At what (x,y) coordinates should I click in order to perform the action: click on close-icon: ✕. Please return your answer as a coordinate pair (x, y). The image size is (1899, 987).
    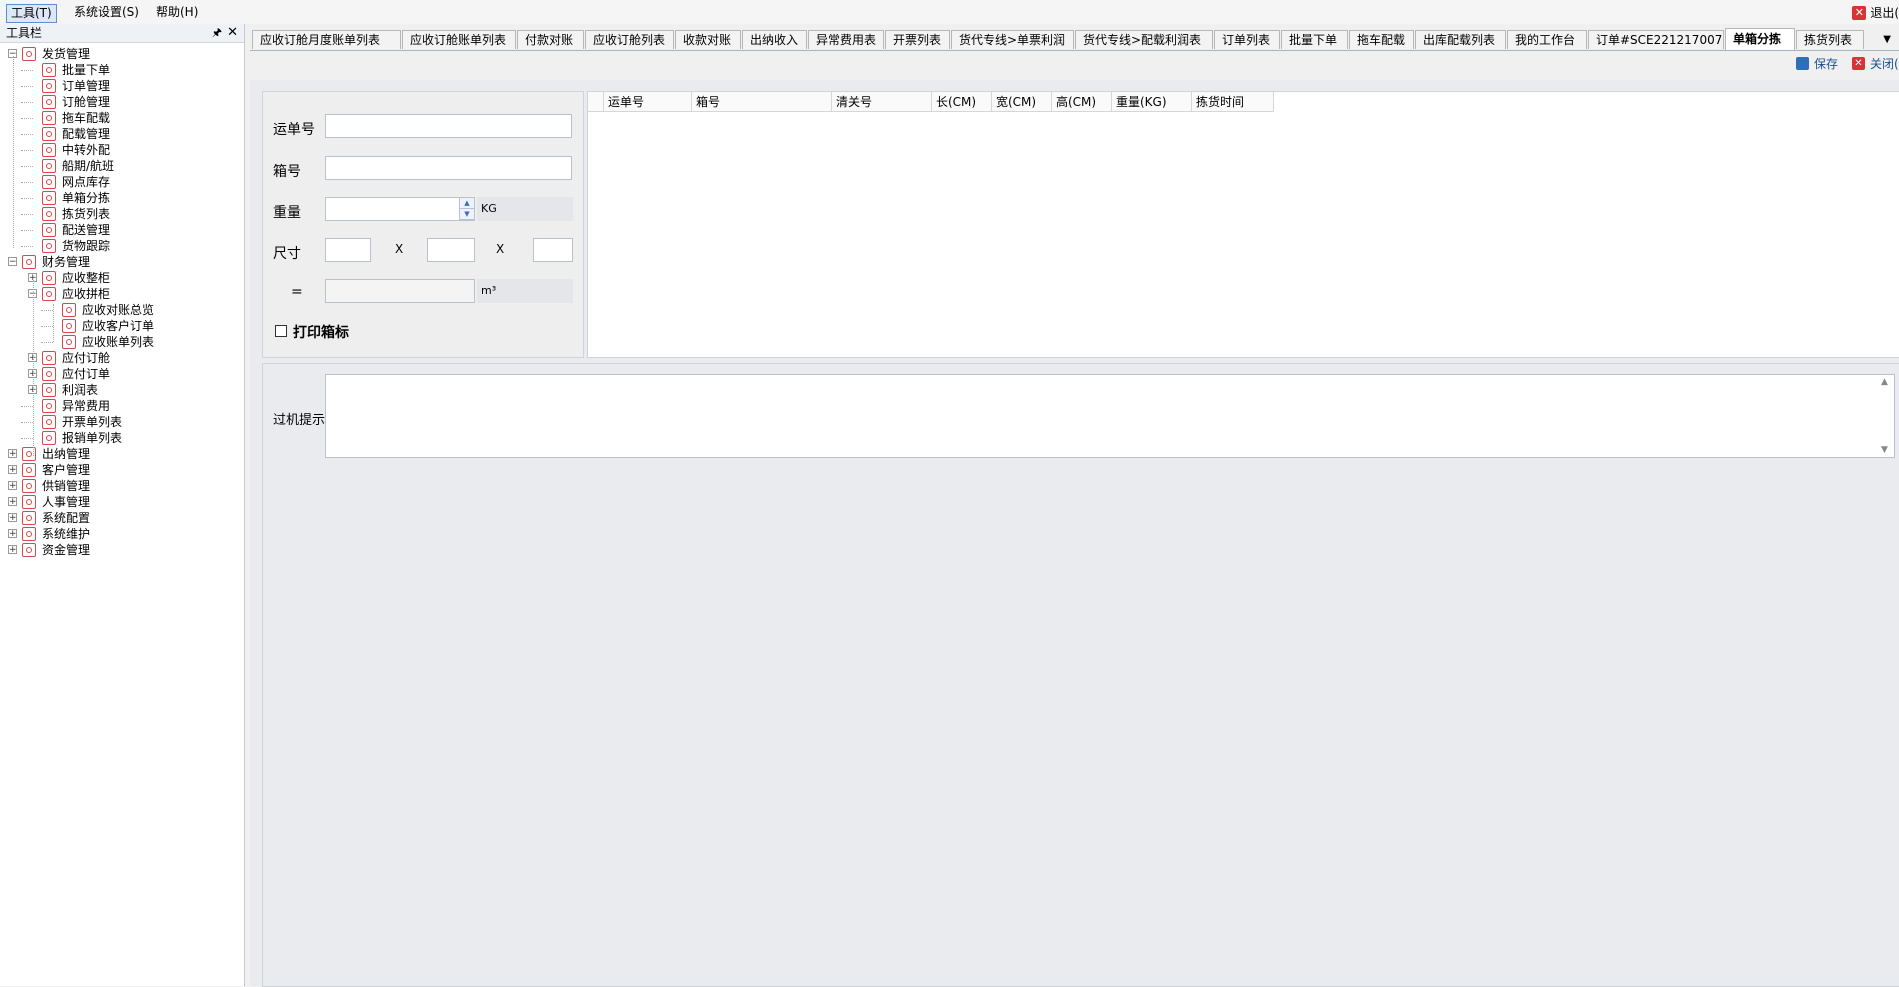
    Looking at the image, I should click on (232, 33).